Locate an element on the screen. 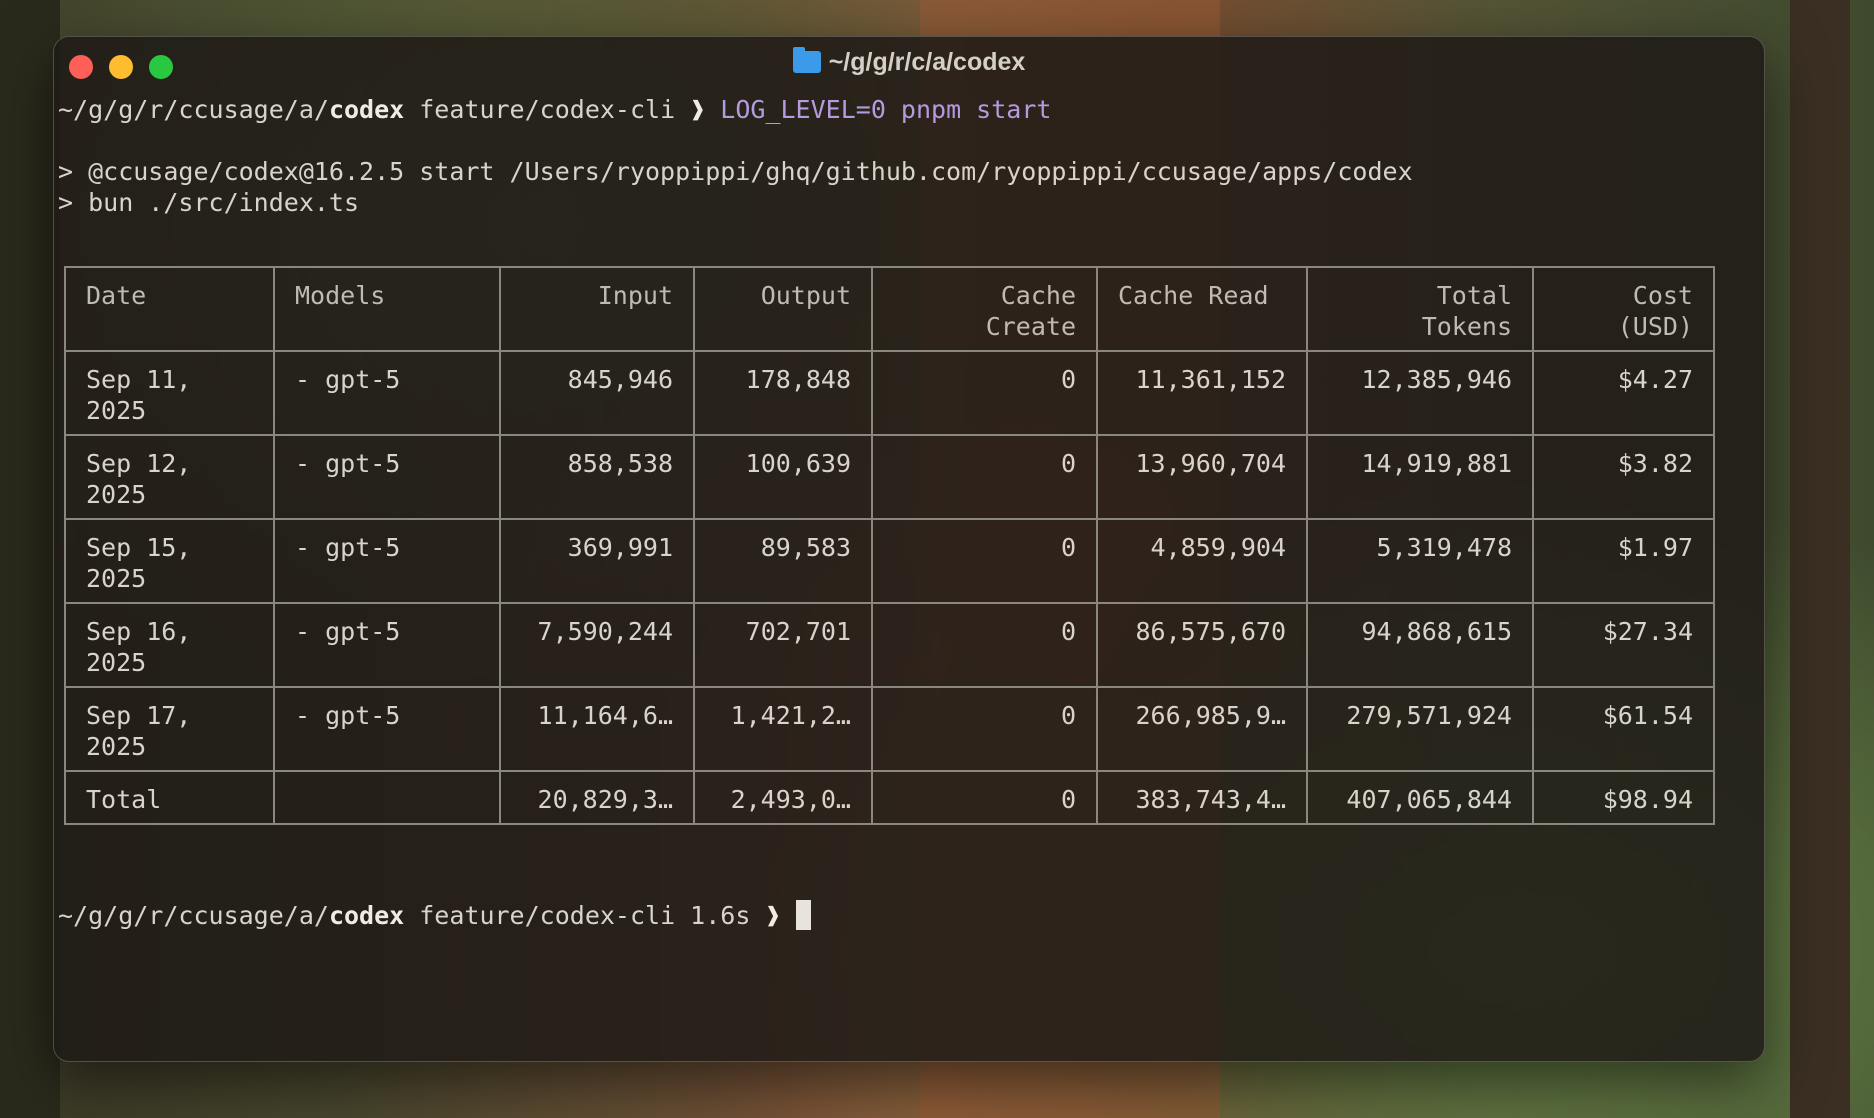  cell-date: Sep 17, 2025 is located at coordinates (169, 729).